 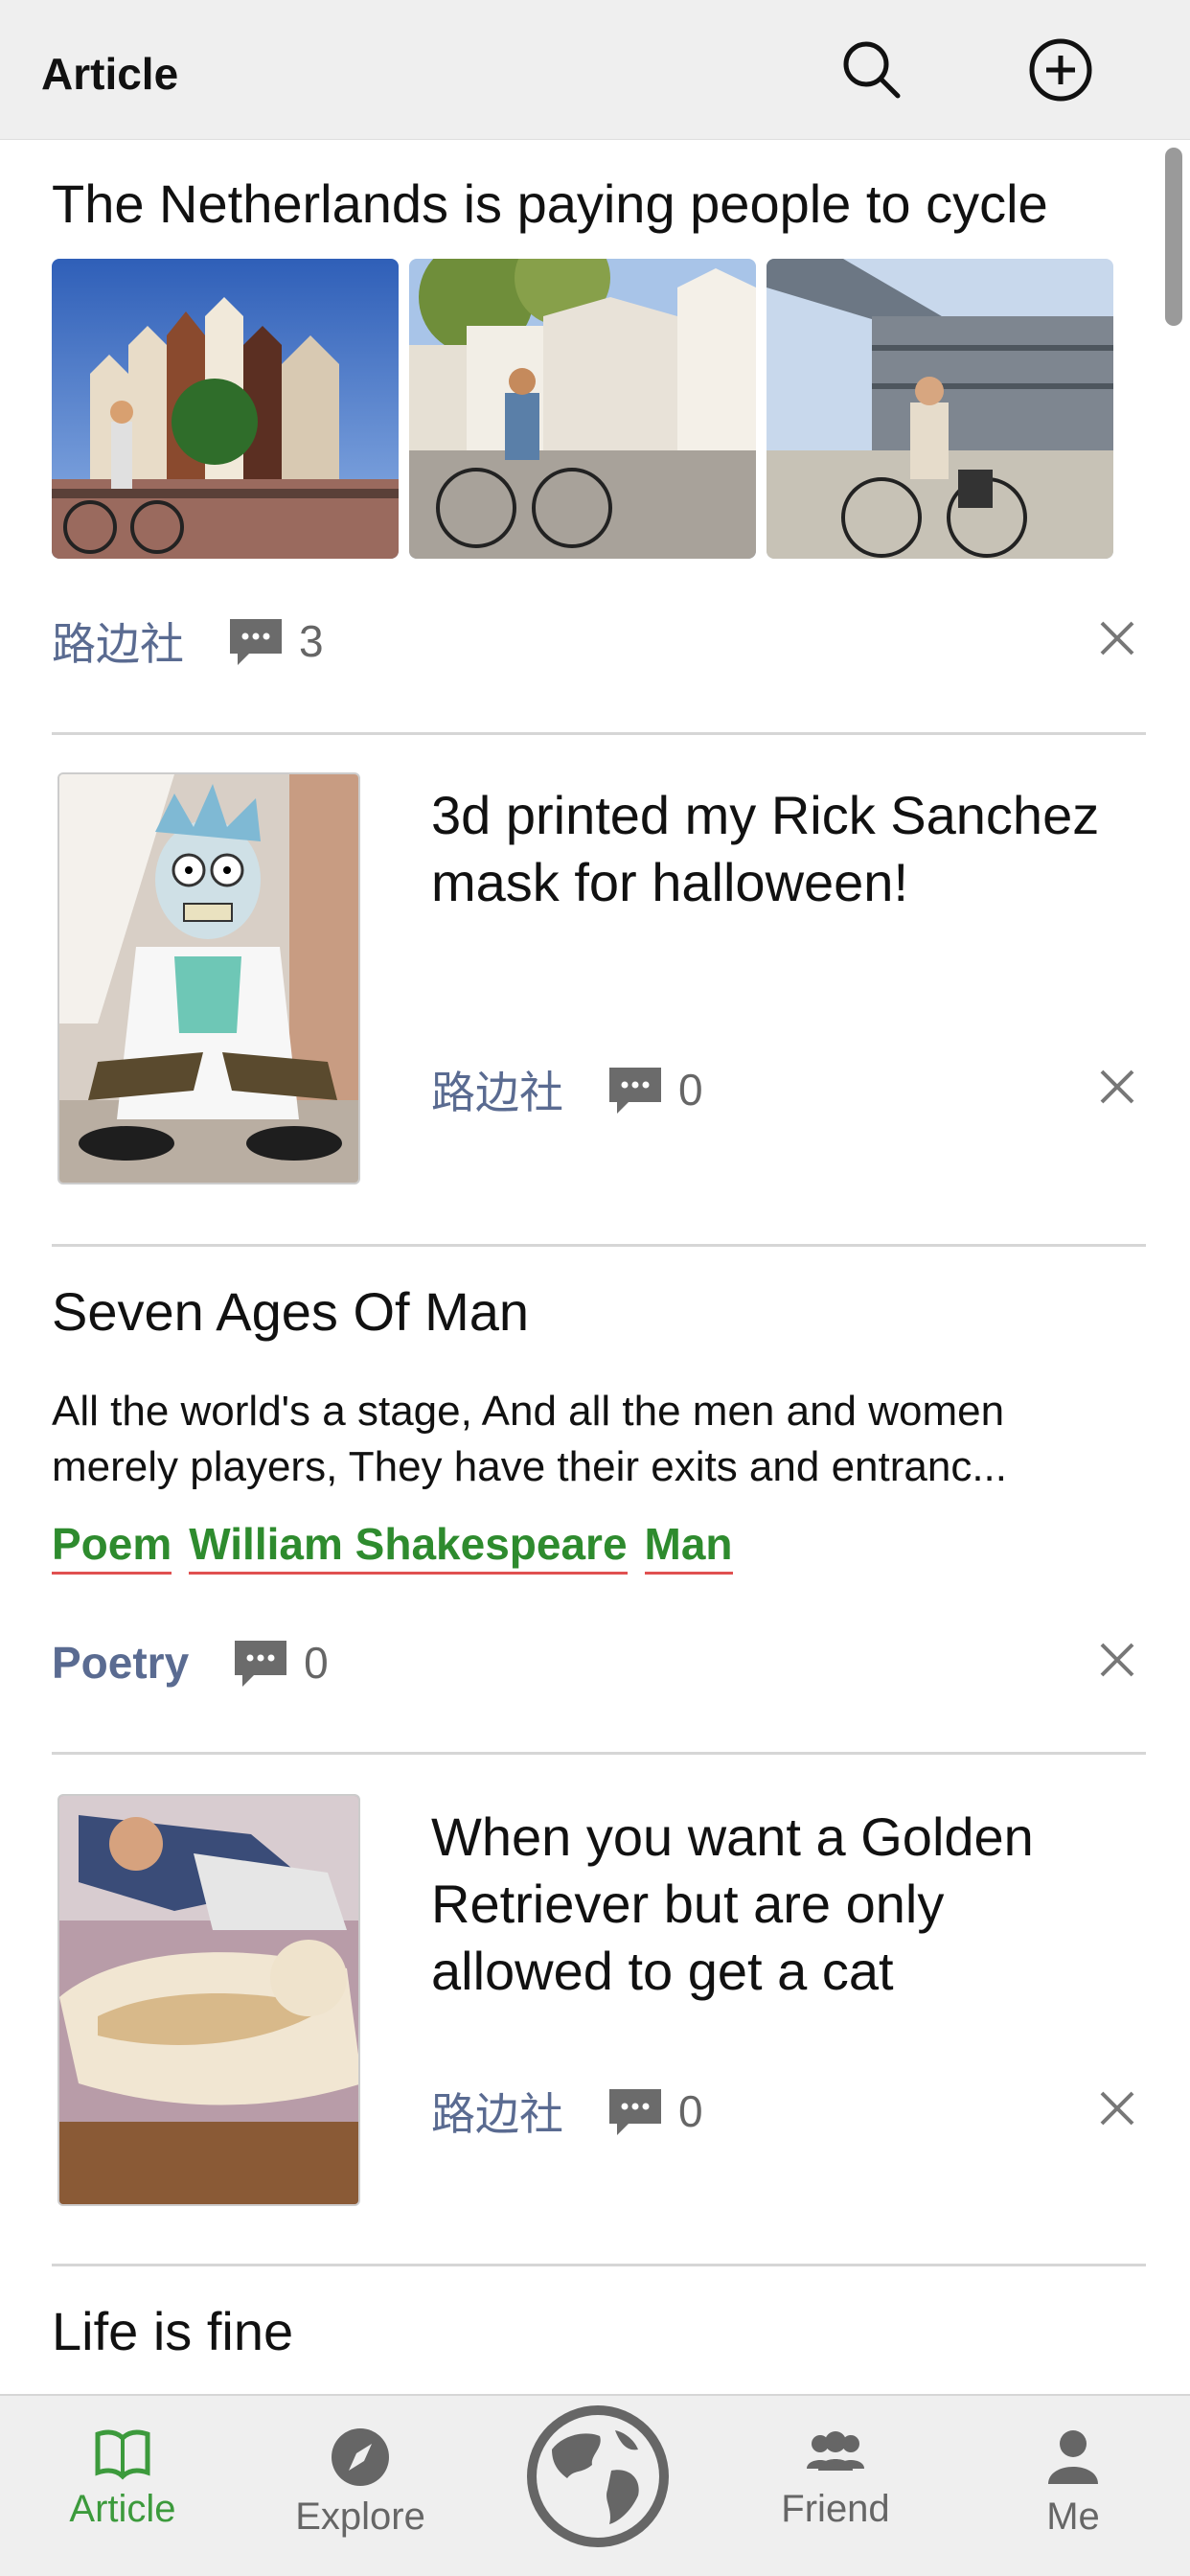 I want to click on tab-article: Article, so click(x=123, y=2478).